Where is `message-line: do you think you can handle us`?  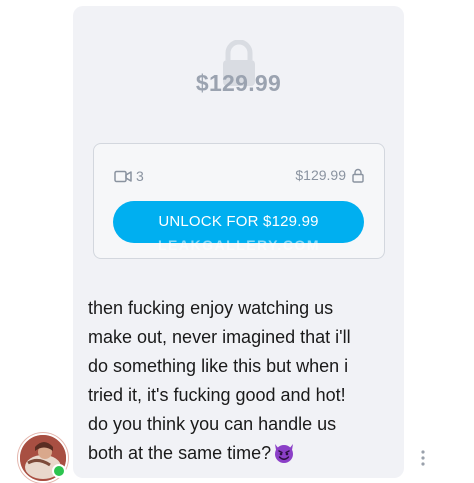
message-line: do you think you can handle us is located at coordinates (212, 424).